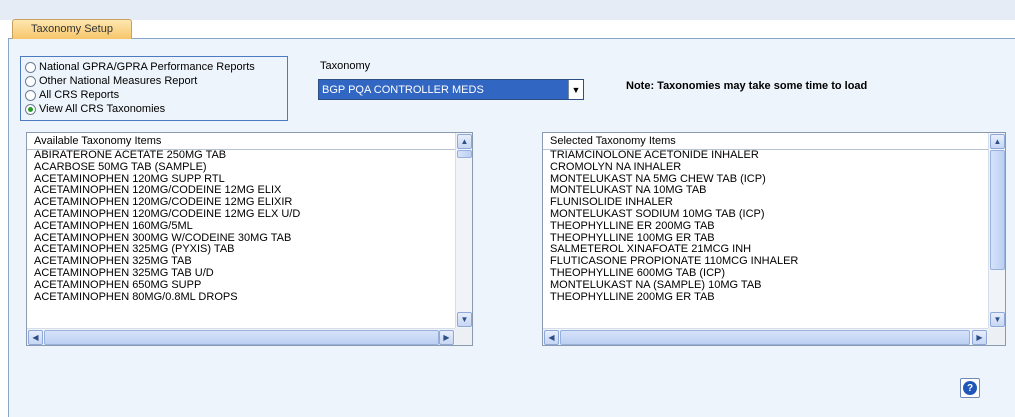 This screenshot has height=417, width=1015. Describe the element at coordinates (30, 109) in the screenshot. I see `radio-button-checked` at that location.